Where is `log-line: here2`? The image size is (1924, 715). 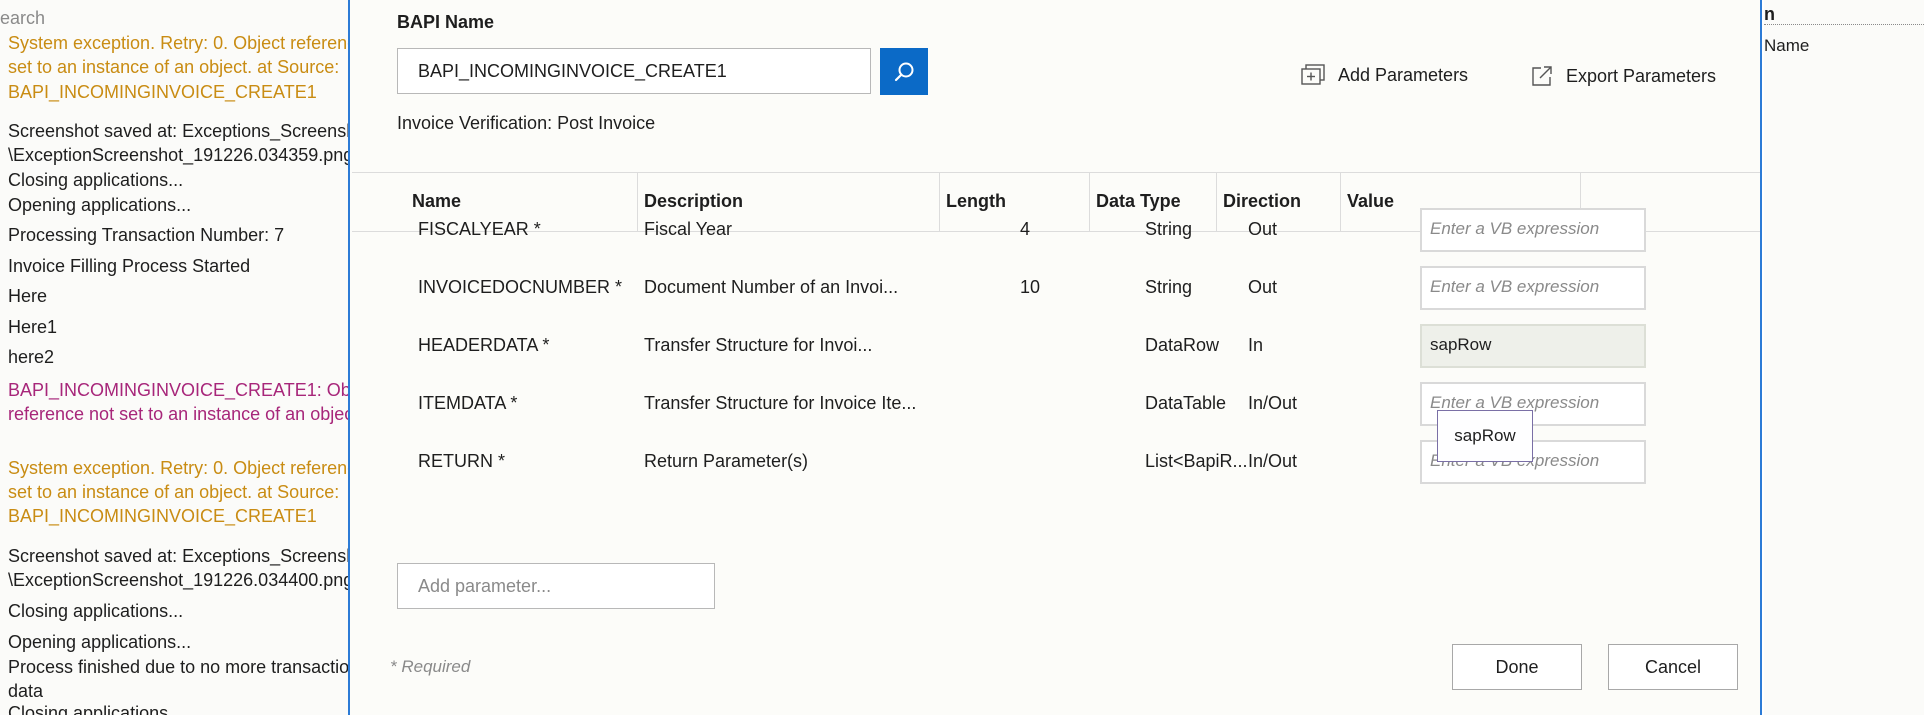
log-line: here2 is located at coordinates (31, 357).